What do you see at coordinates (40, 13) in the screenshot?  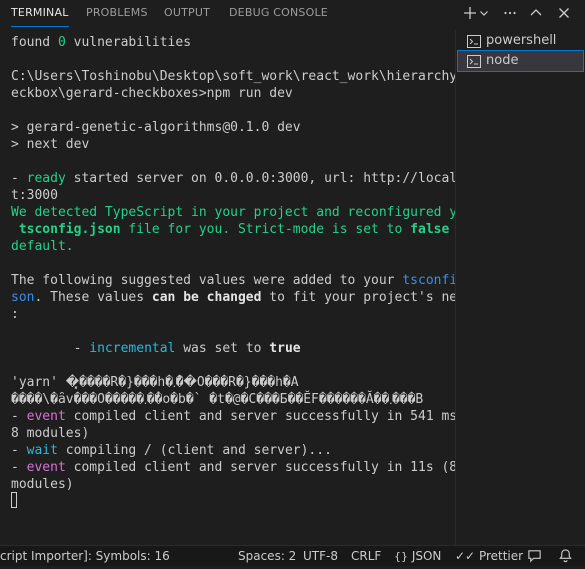 I see `tab-terminal: TERMINAL` at bounding box center [40, 13].